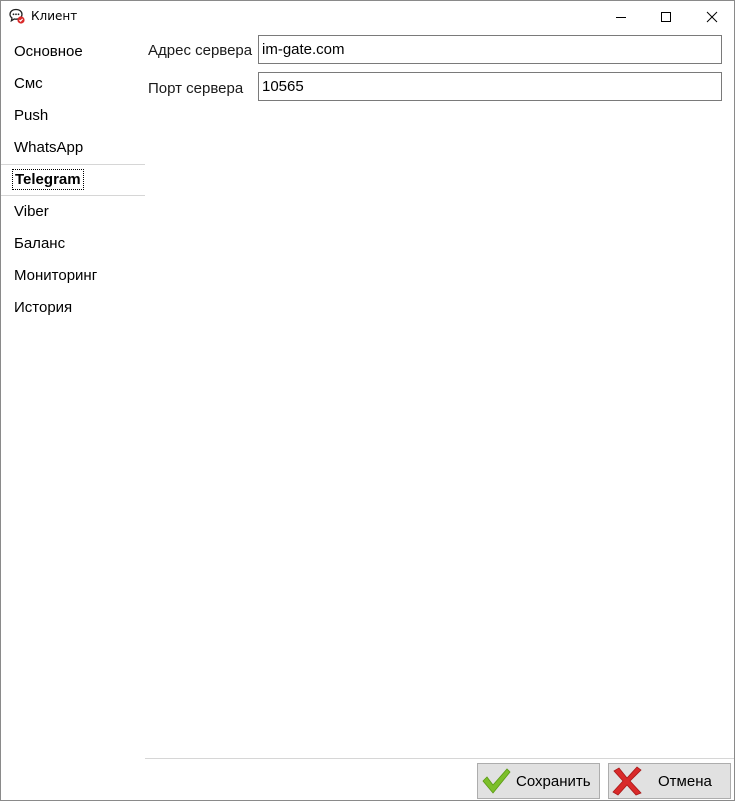 The image size is (735, 801). What do you see at coordinates (73, 244) in the screenshot?
I see `nav-item-balance: Баланс` at bounding box center [73, 244].